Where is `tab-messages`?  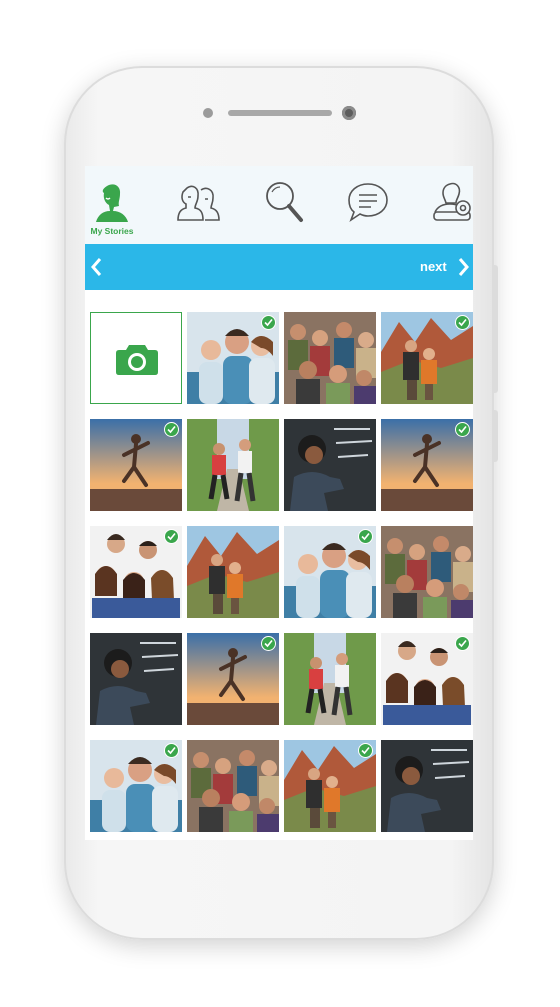
tab-messages is located at coordinates (367, 207).